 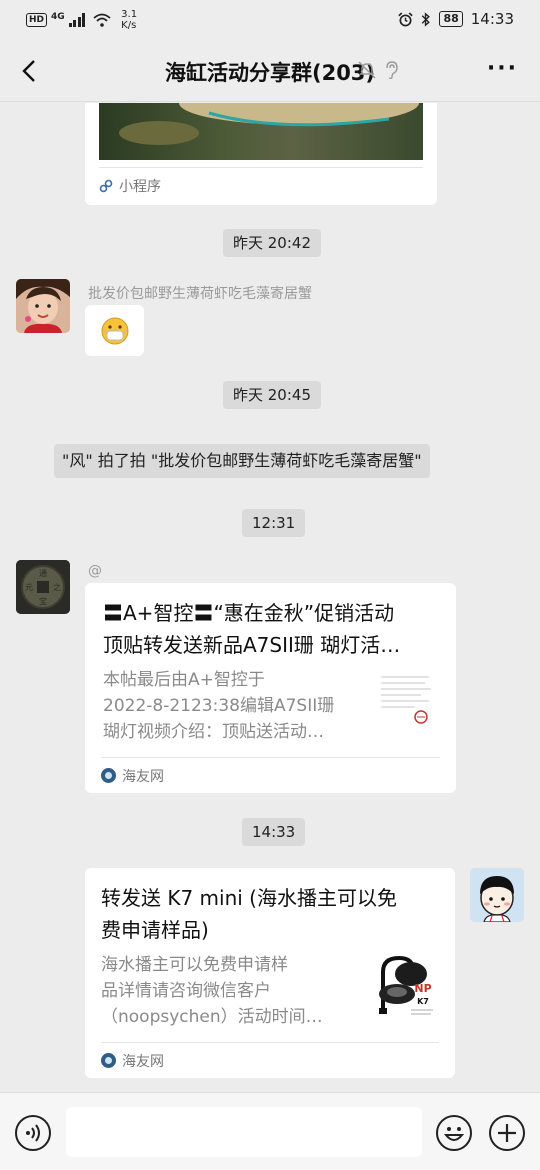 I want to click on message-input, so click(x=244, y=1132).